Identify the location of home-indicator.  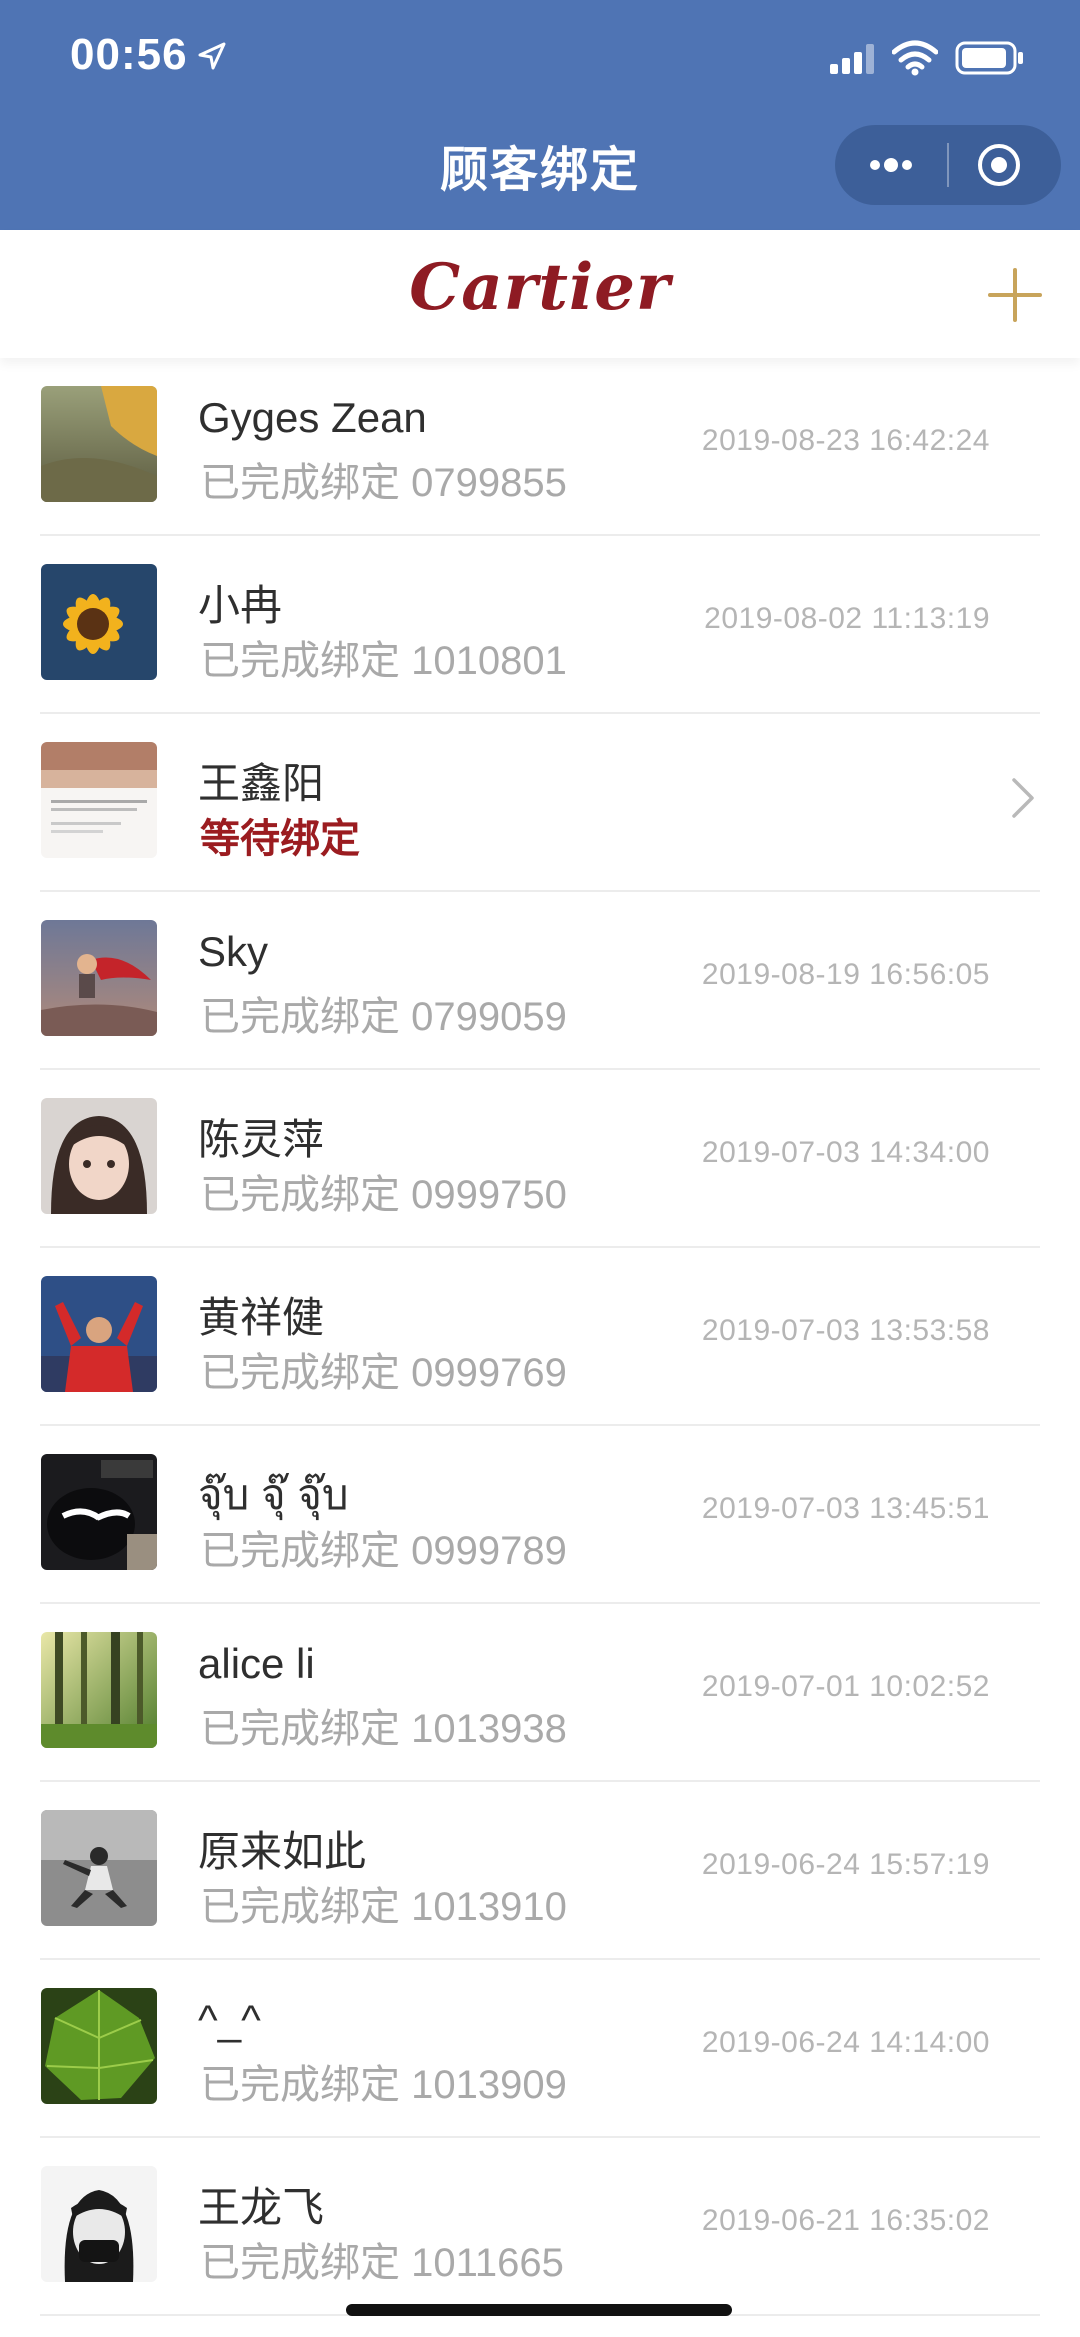
(539, 2310).